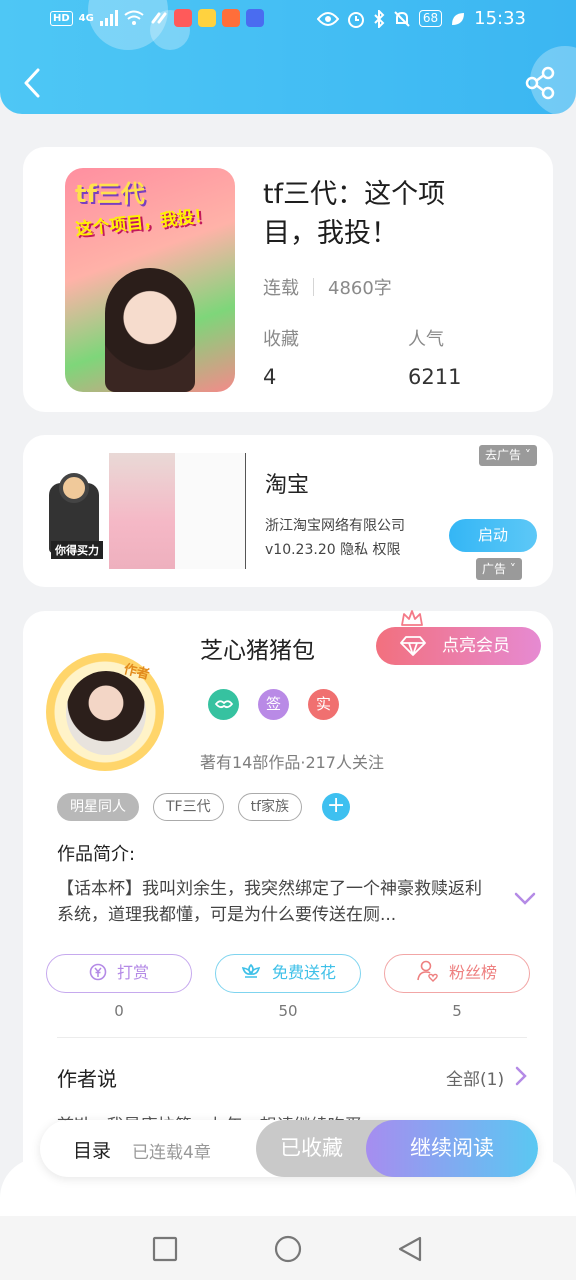  I want to click on reading-action-bar: 目录 已连载4章 已收藏 继续阅读, so click(289, 1148).